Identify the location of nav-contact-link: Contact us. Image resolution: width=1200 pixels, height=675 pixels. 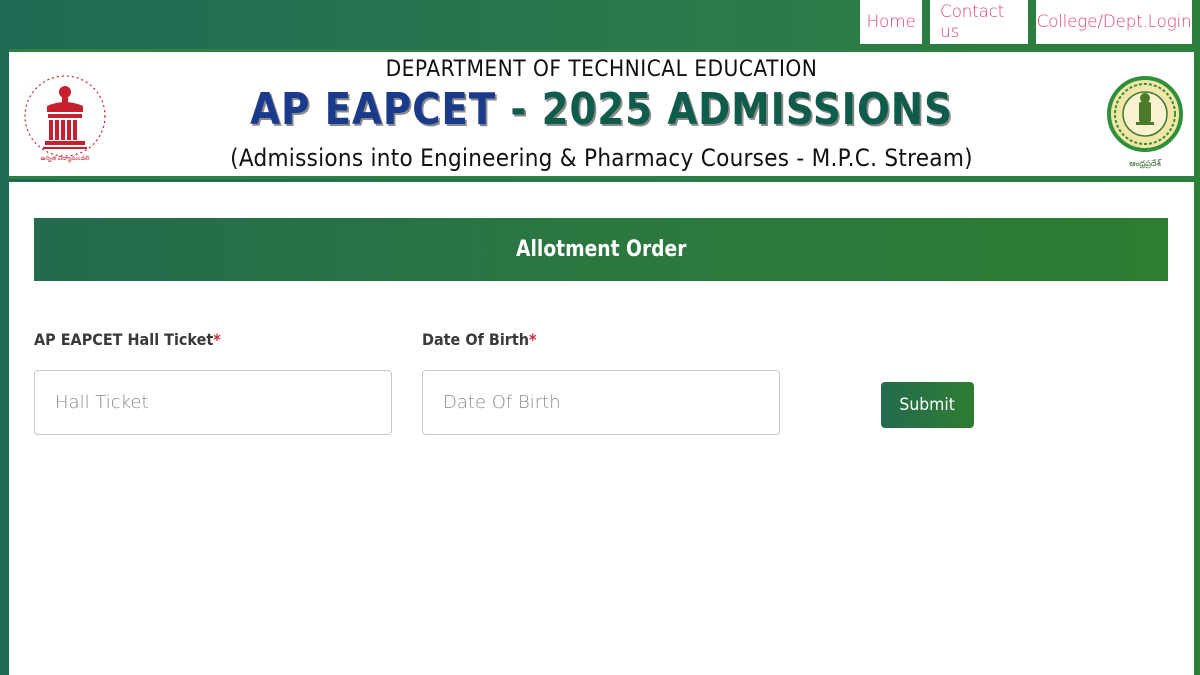
(979, 22).